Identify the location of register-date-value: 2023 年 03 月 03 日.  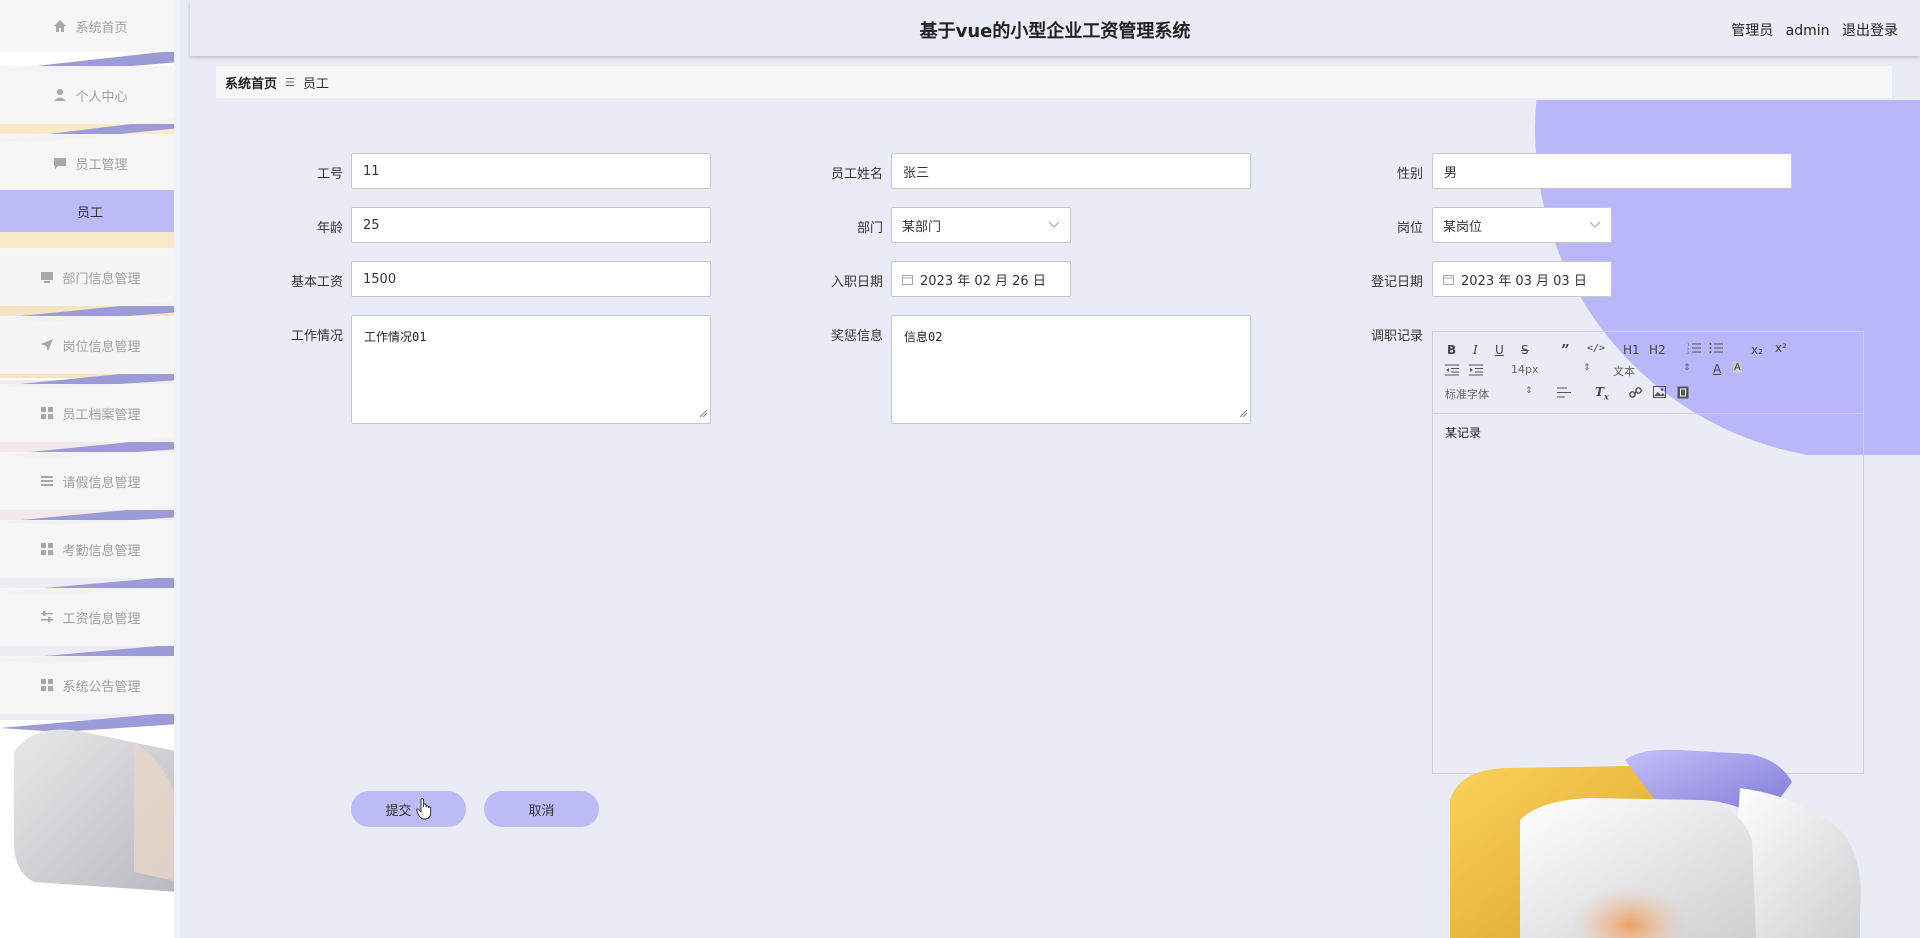
(1524, 281).